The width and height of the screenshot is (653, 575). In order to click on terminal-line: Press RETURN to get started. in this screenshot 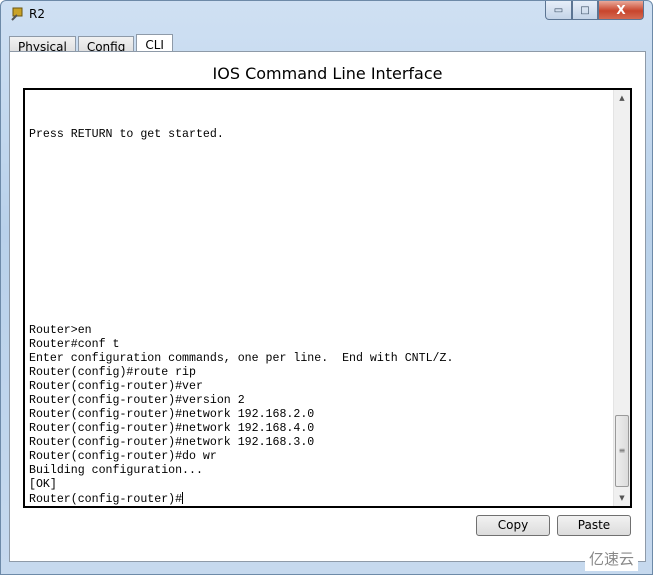, I will do `click(126, 134)`.